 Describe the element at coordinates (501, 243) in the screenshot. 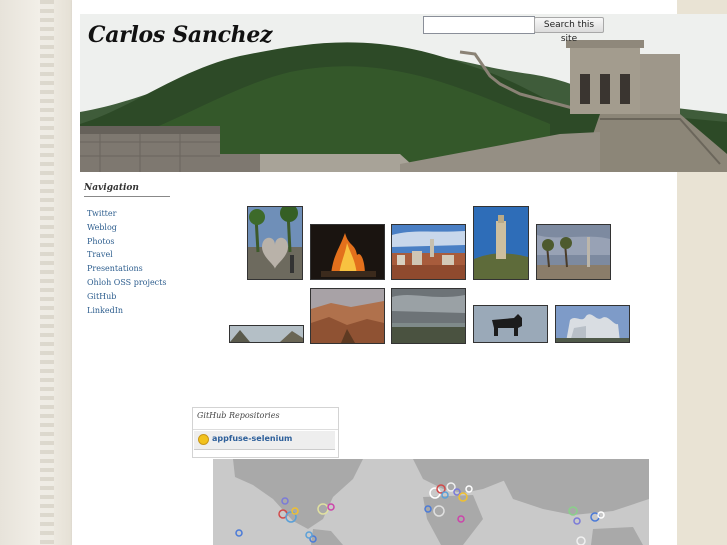

I see `lighthouse-tower-photo` at that location.